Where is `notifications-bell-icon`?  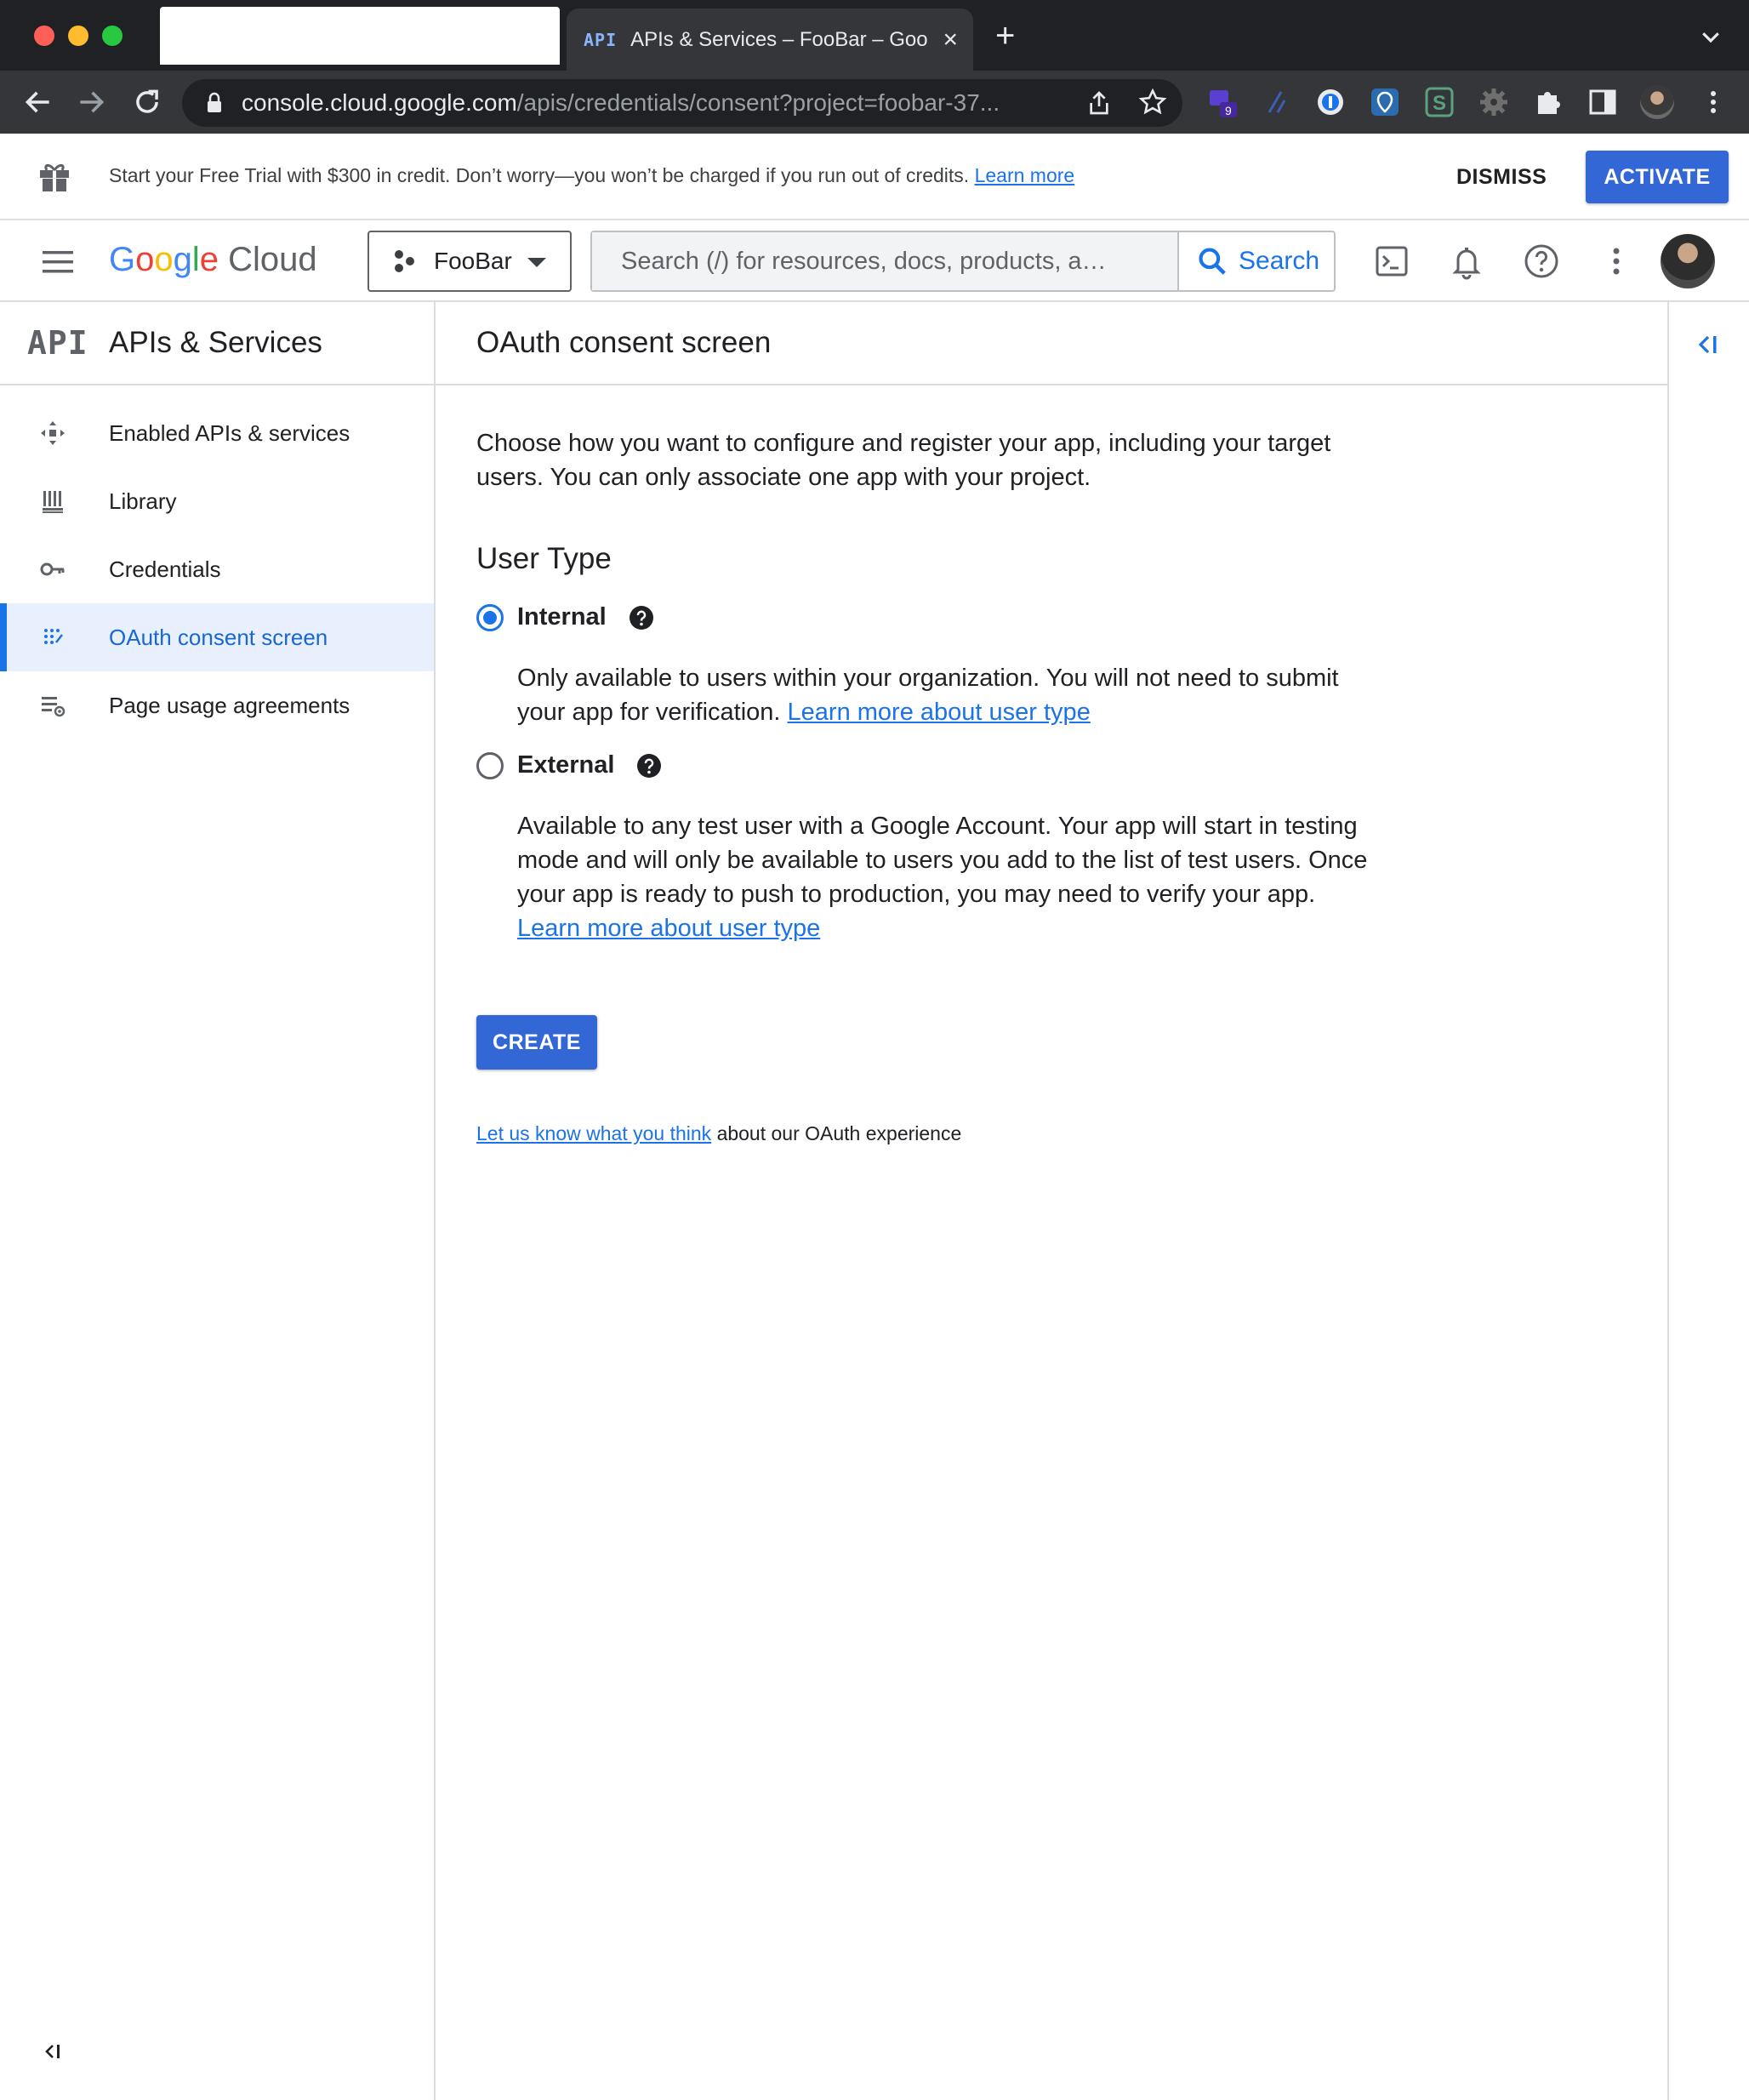 notifications-bell-icon is located at coordinates (1466, 261).